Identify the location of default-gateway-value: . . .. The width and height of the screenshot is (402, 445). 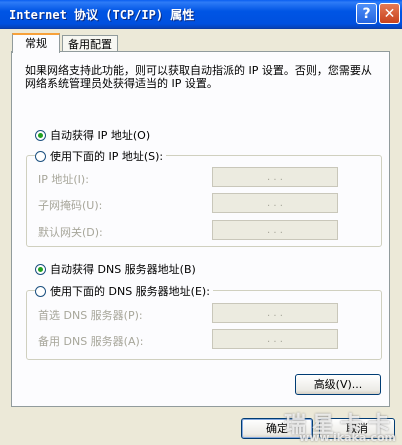
(275, 230).